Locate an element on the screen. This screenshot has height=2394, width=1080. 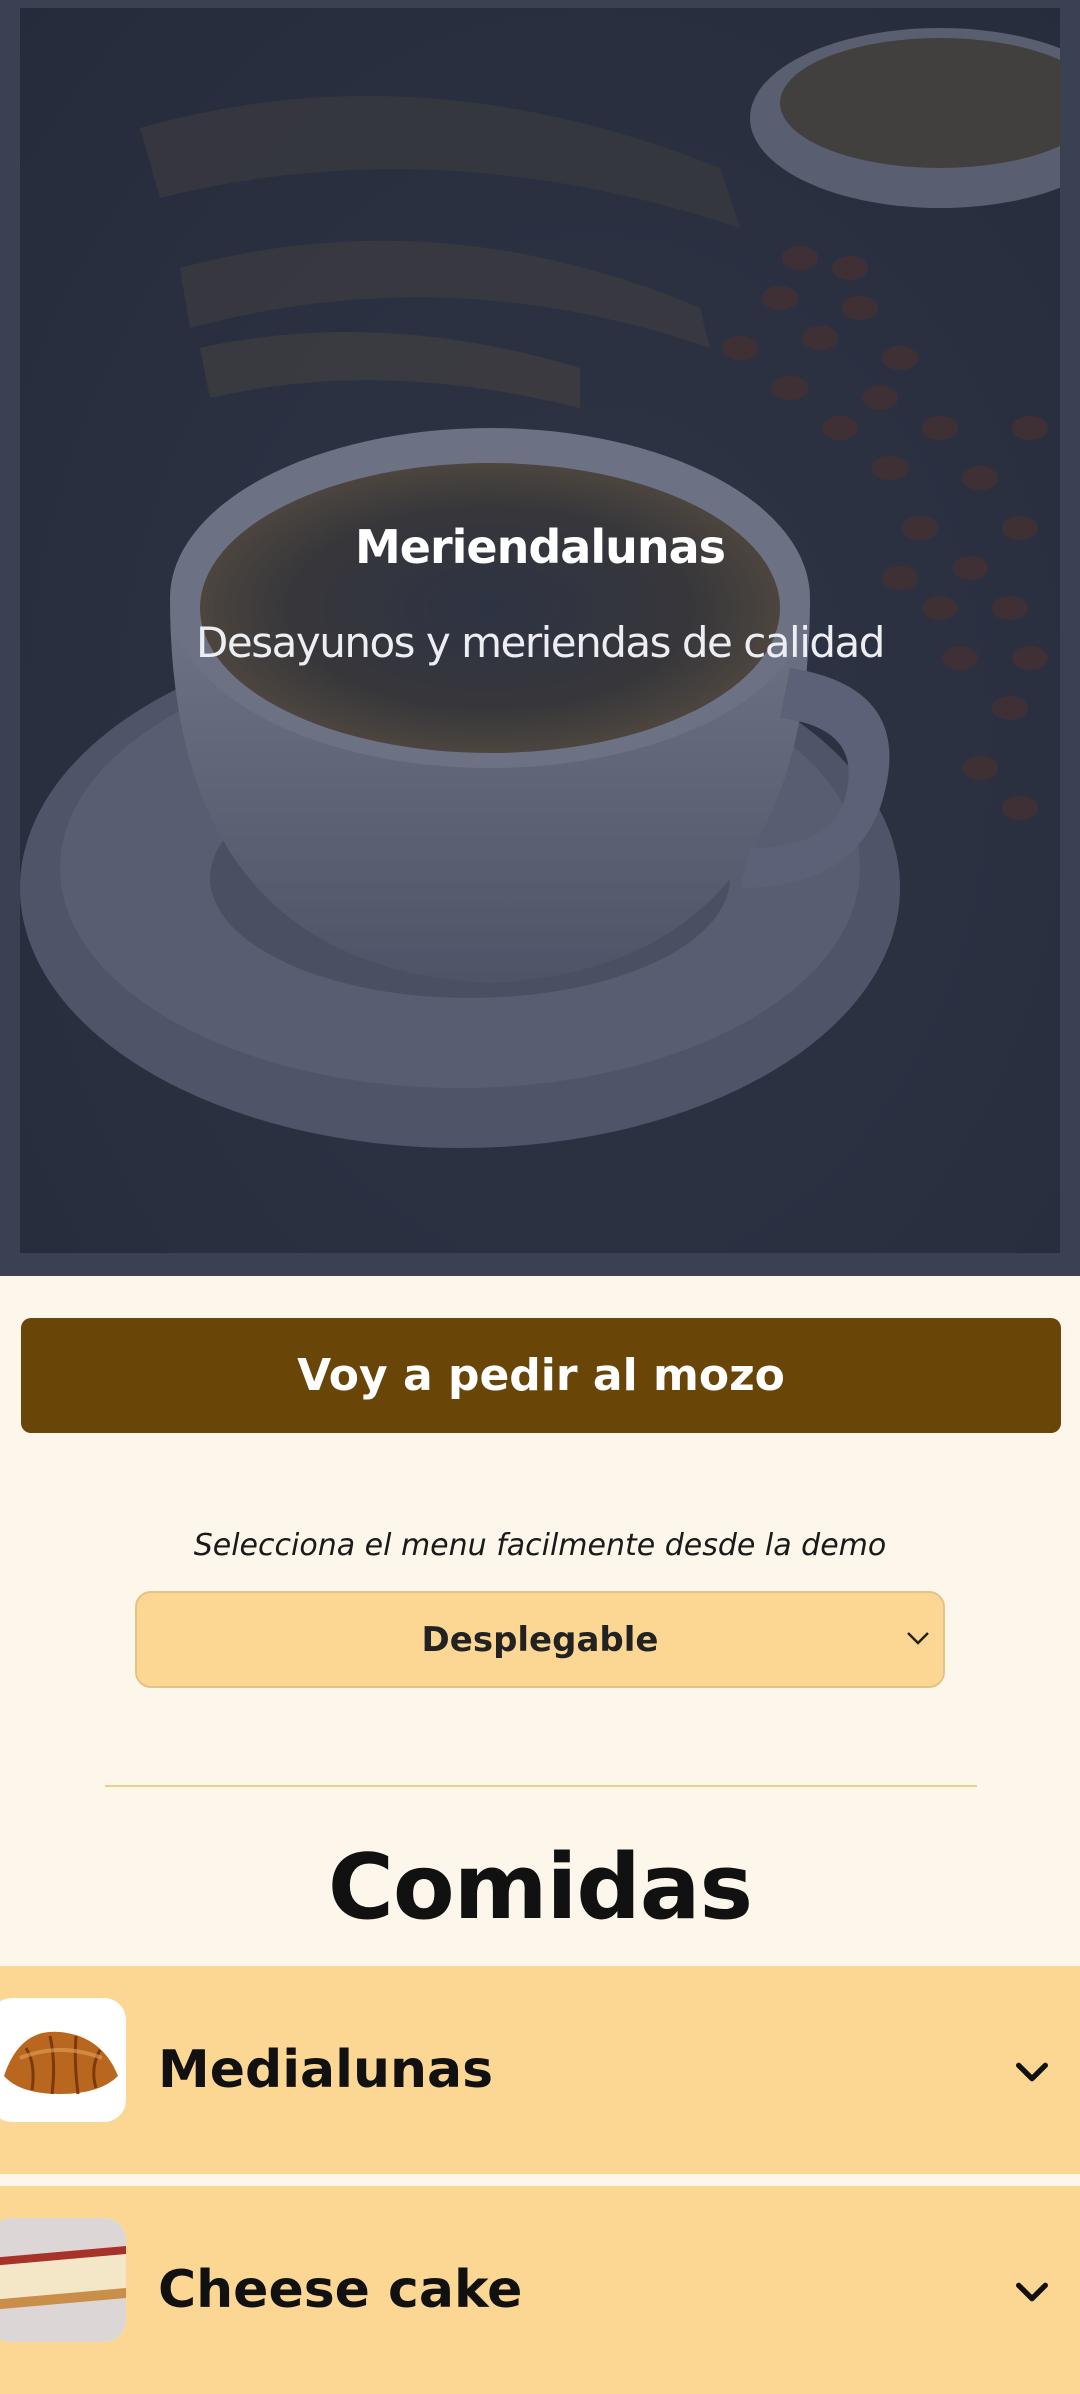
cheesecake-icon is located at coordinates (63, 2280).